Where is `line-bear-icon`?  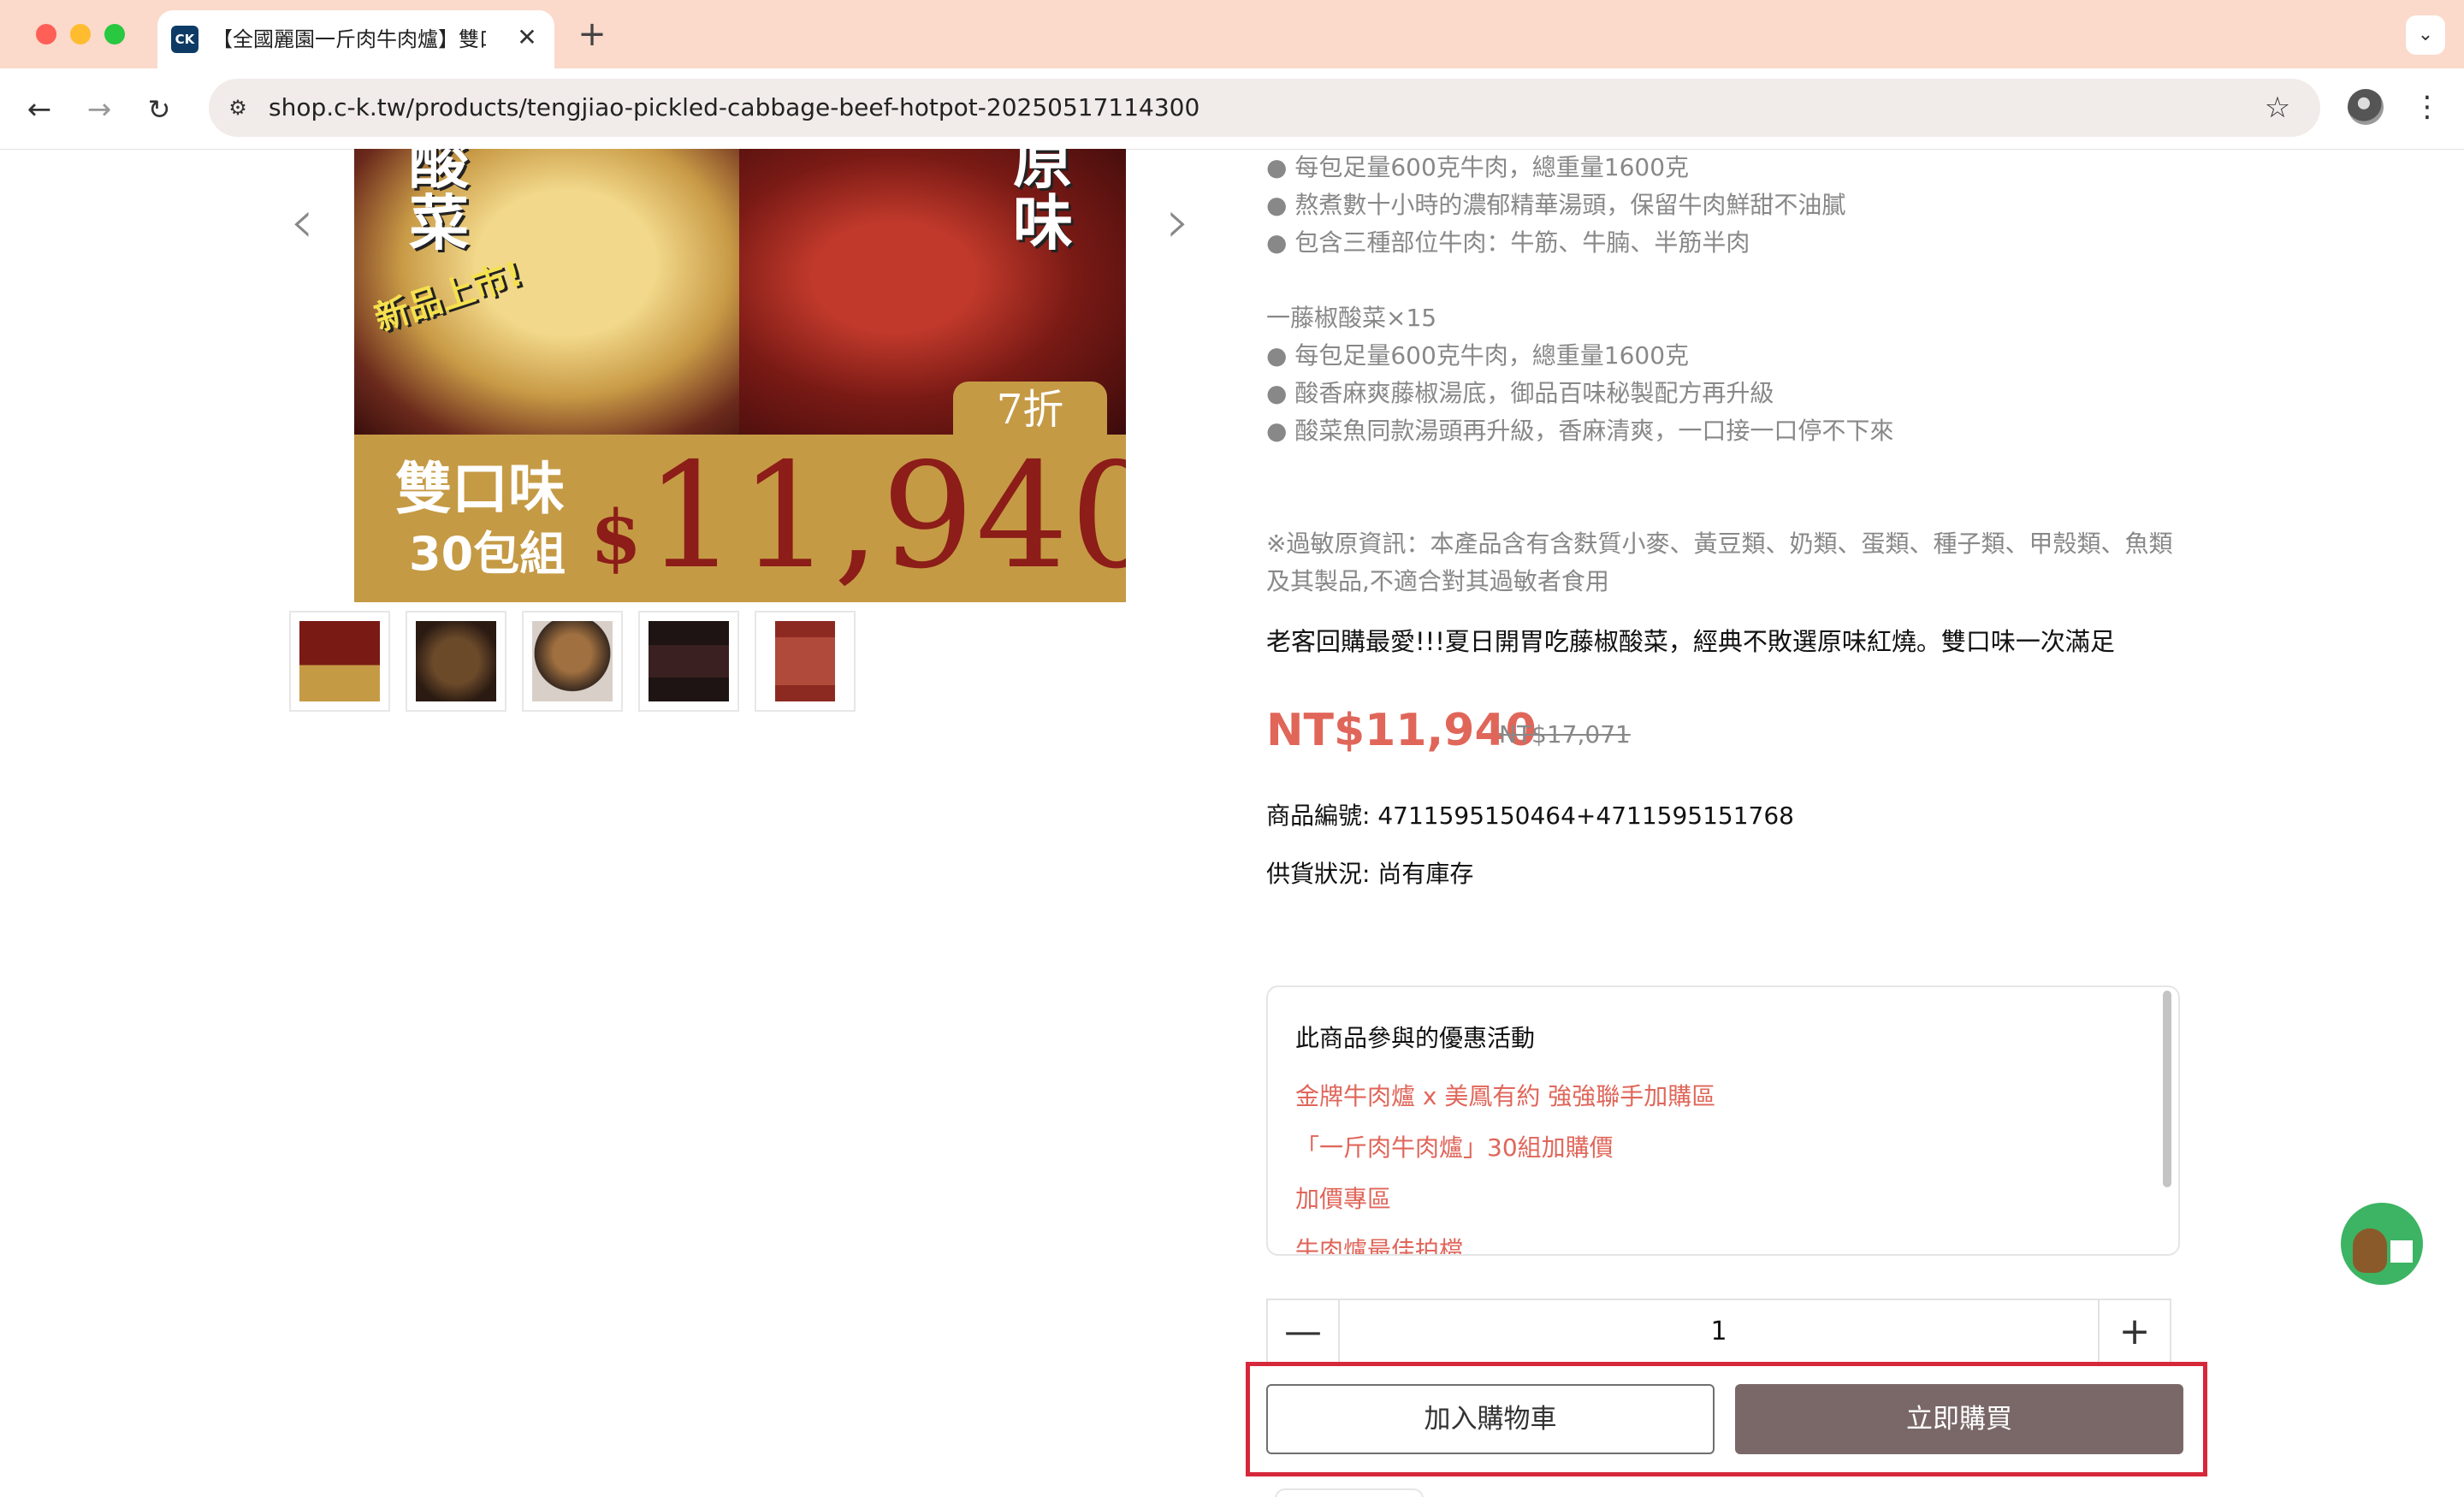
line-bear-icon is located at coordinates (2370, 1250).